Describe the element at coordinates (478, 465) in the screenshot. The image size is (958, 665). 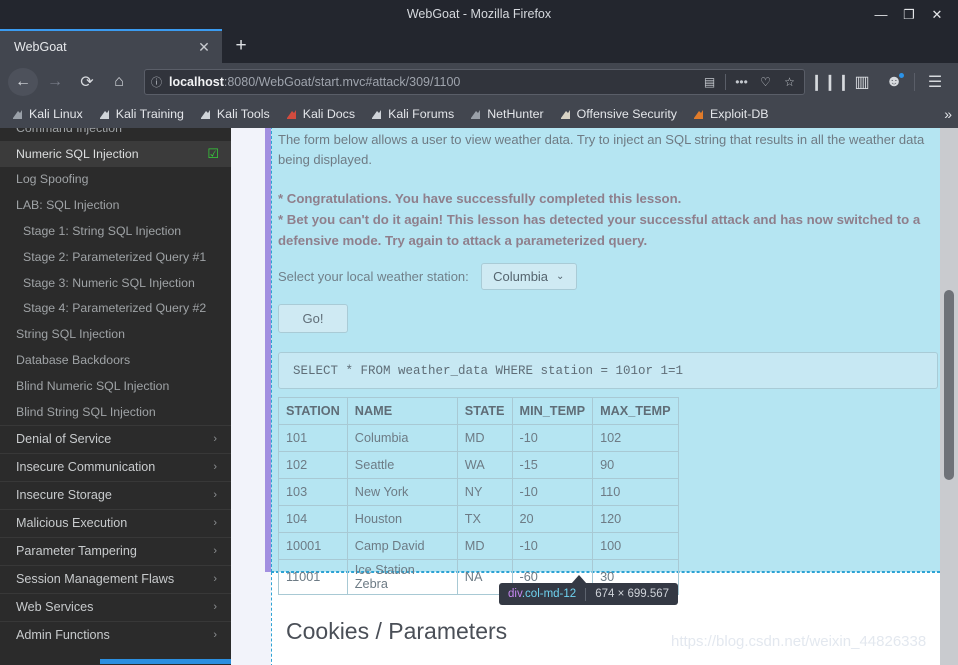
I see `table-row: 102 Seattle WA -15 90` at that location.